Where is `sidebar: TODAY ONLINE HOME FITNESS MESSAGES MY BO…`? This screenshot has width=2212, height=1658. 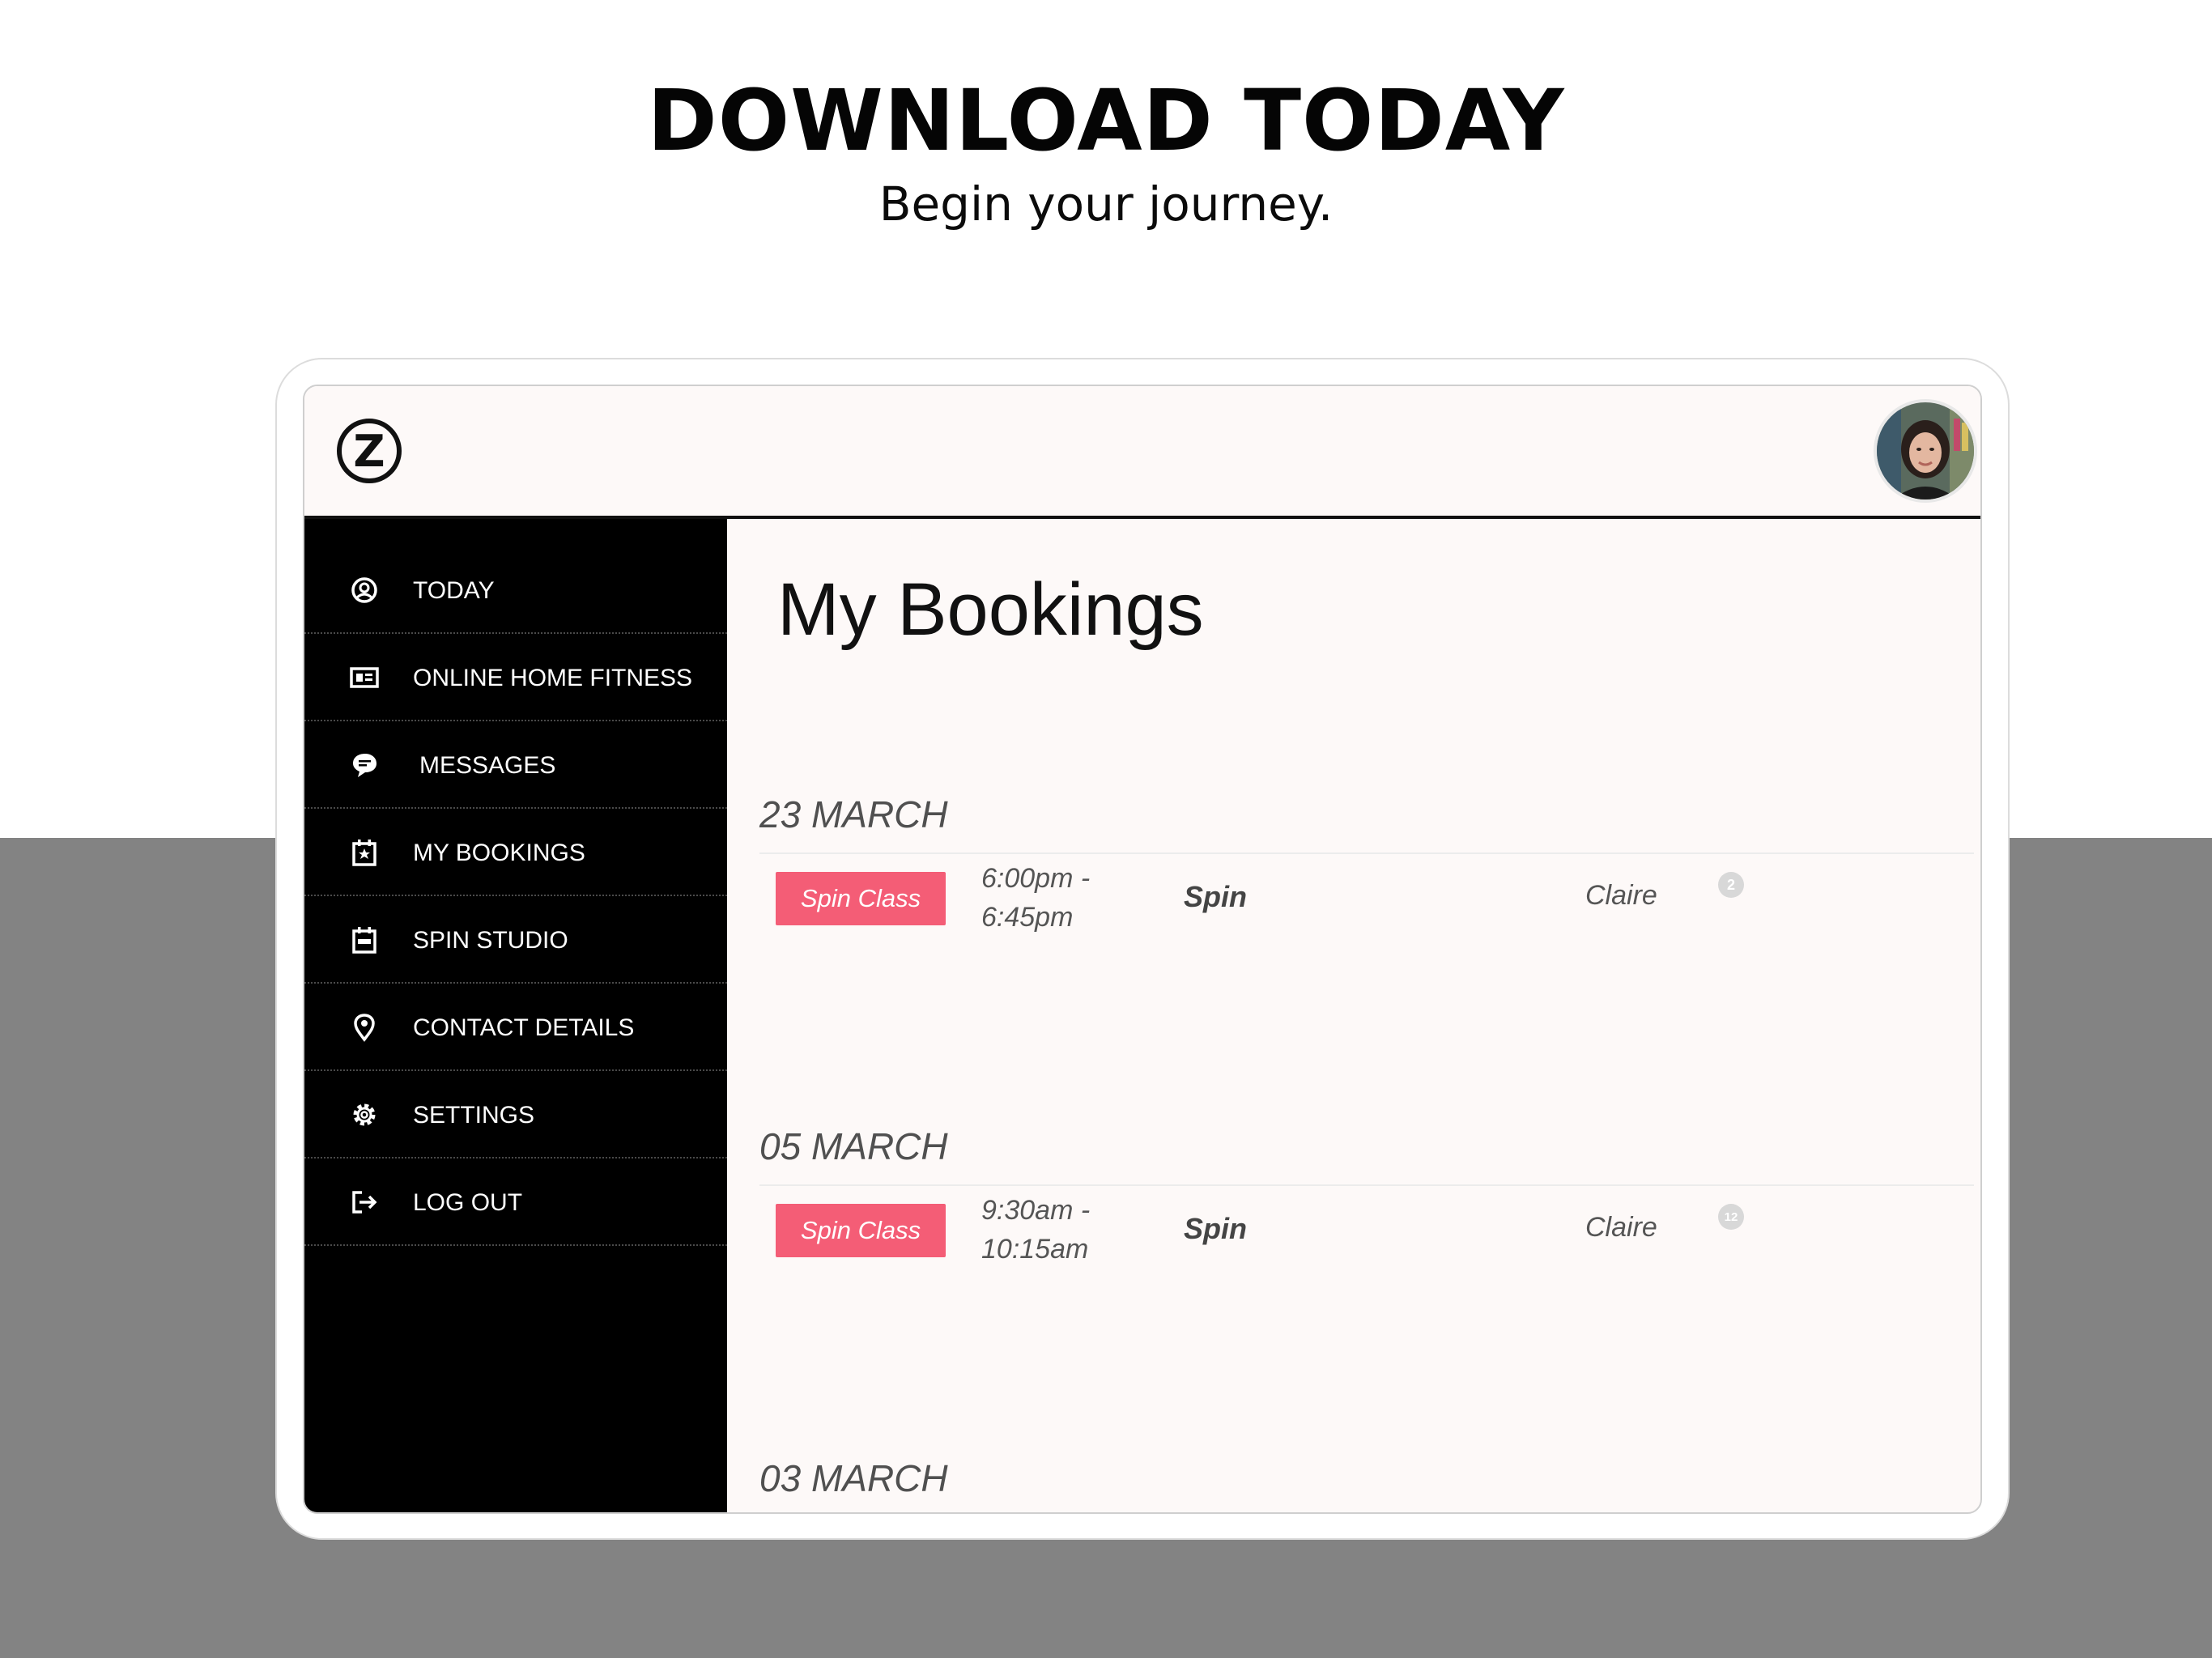 sidebar: TODAY ONLINE HOME FITNESS MESSAGES MY BO… is located at coordinates (515, 1015).